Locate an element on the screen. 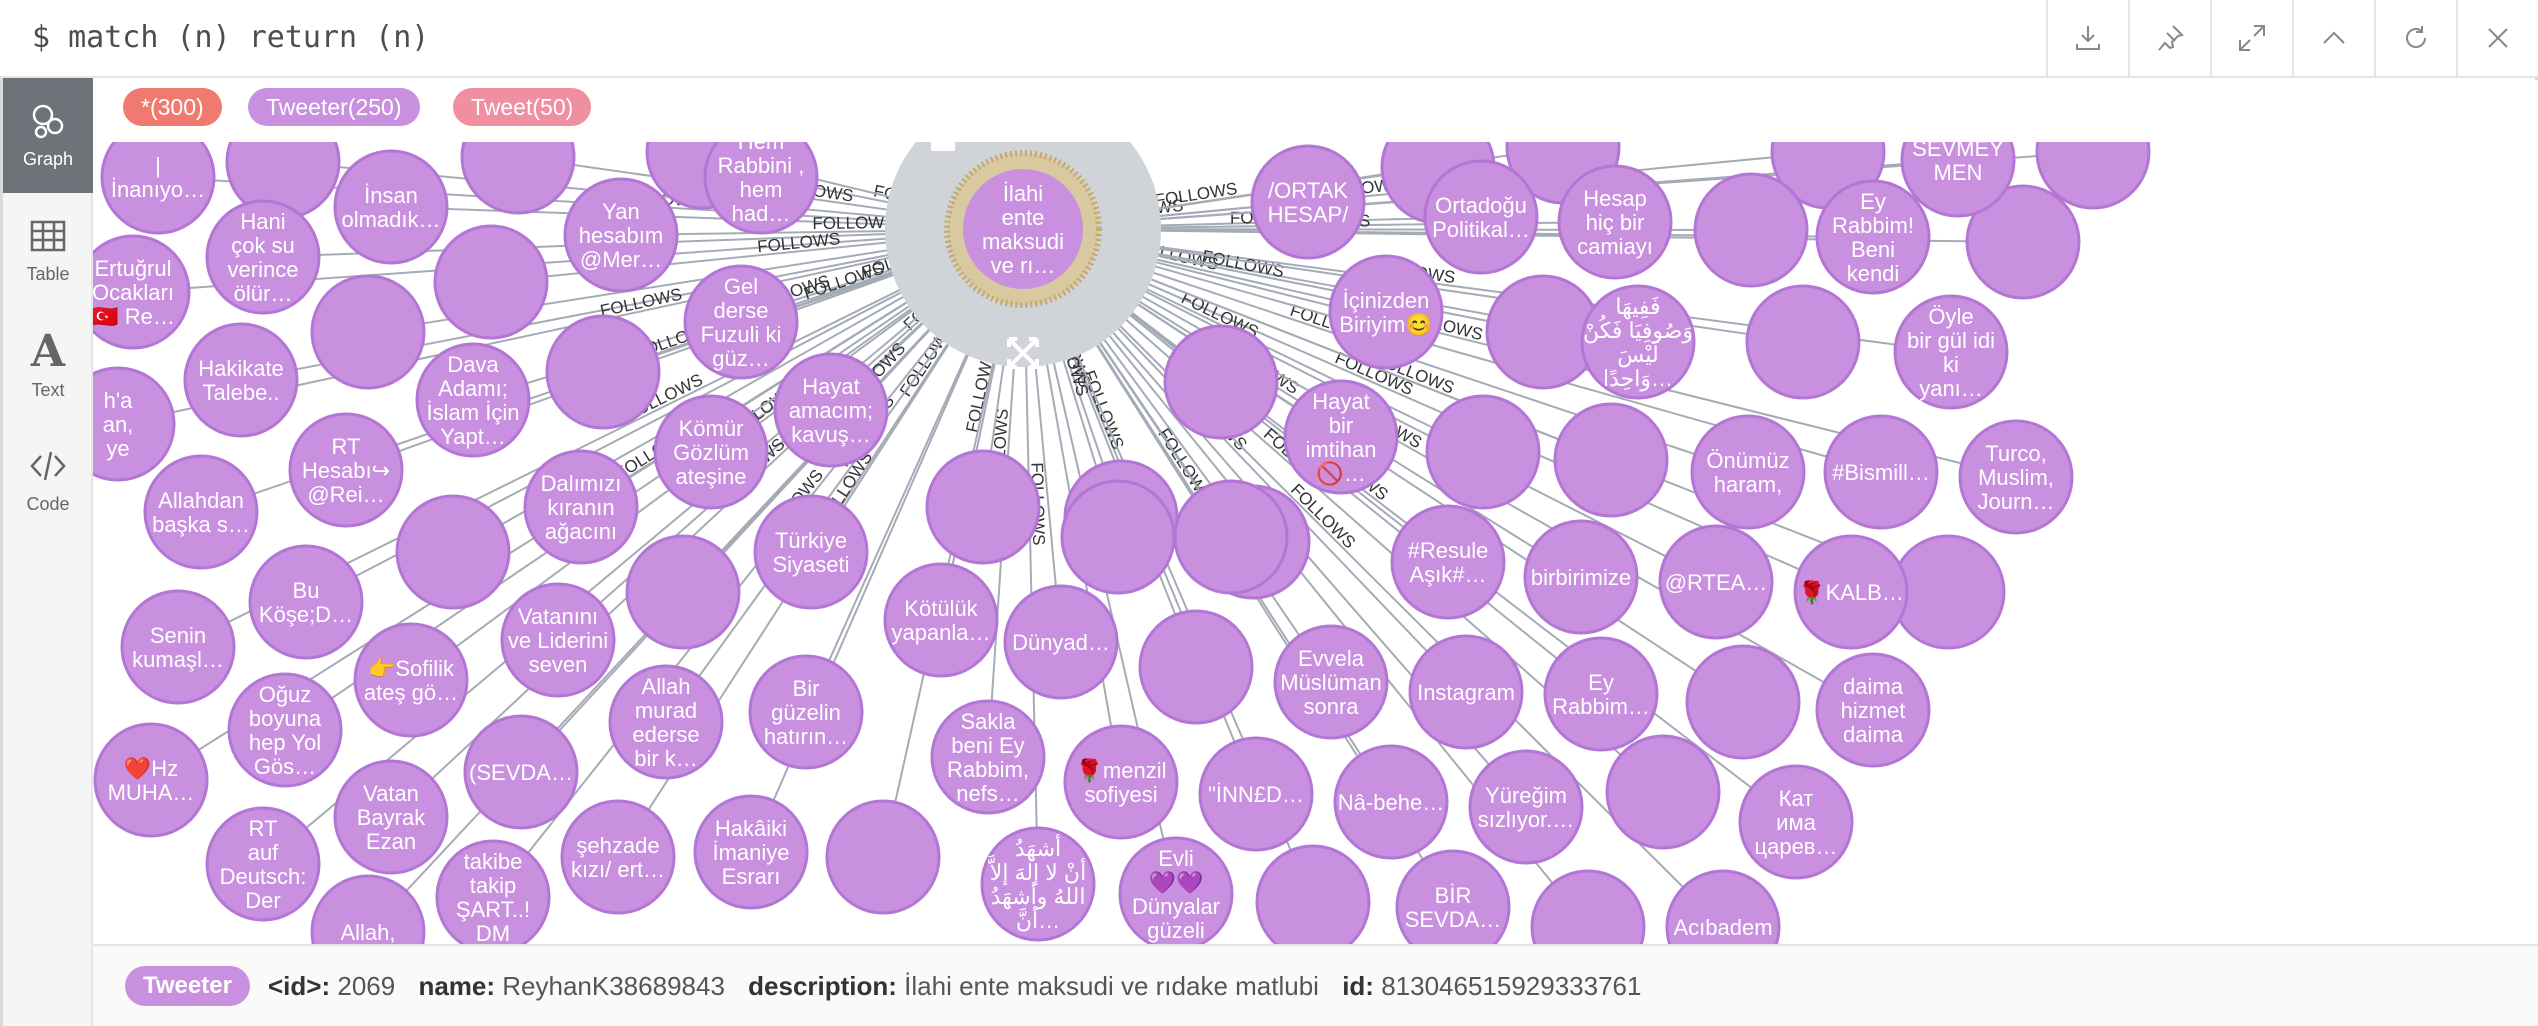  tab-text: A Text is located at coordinates (48, 365).